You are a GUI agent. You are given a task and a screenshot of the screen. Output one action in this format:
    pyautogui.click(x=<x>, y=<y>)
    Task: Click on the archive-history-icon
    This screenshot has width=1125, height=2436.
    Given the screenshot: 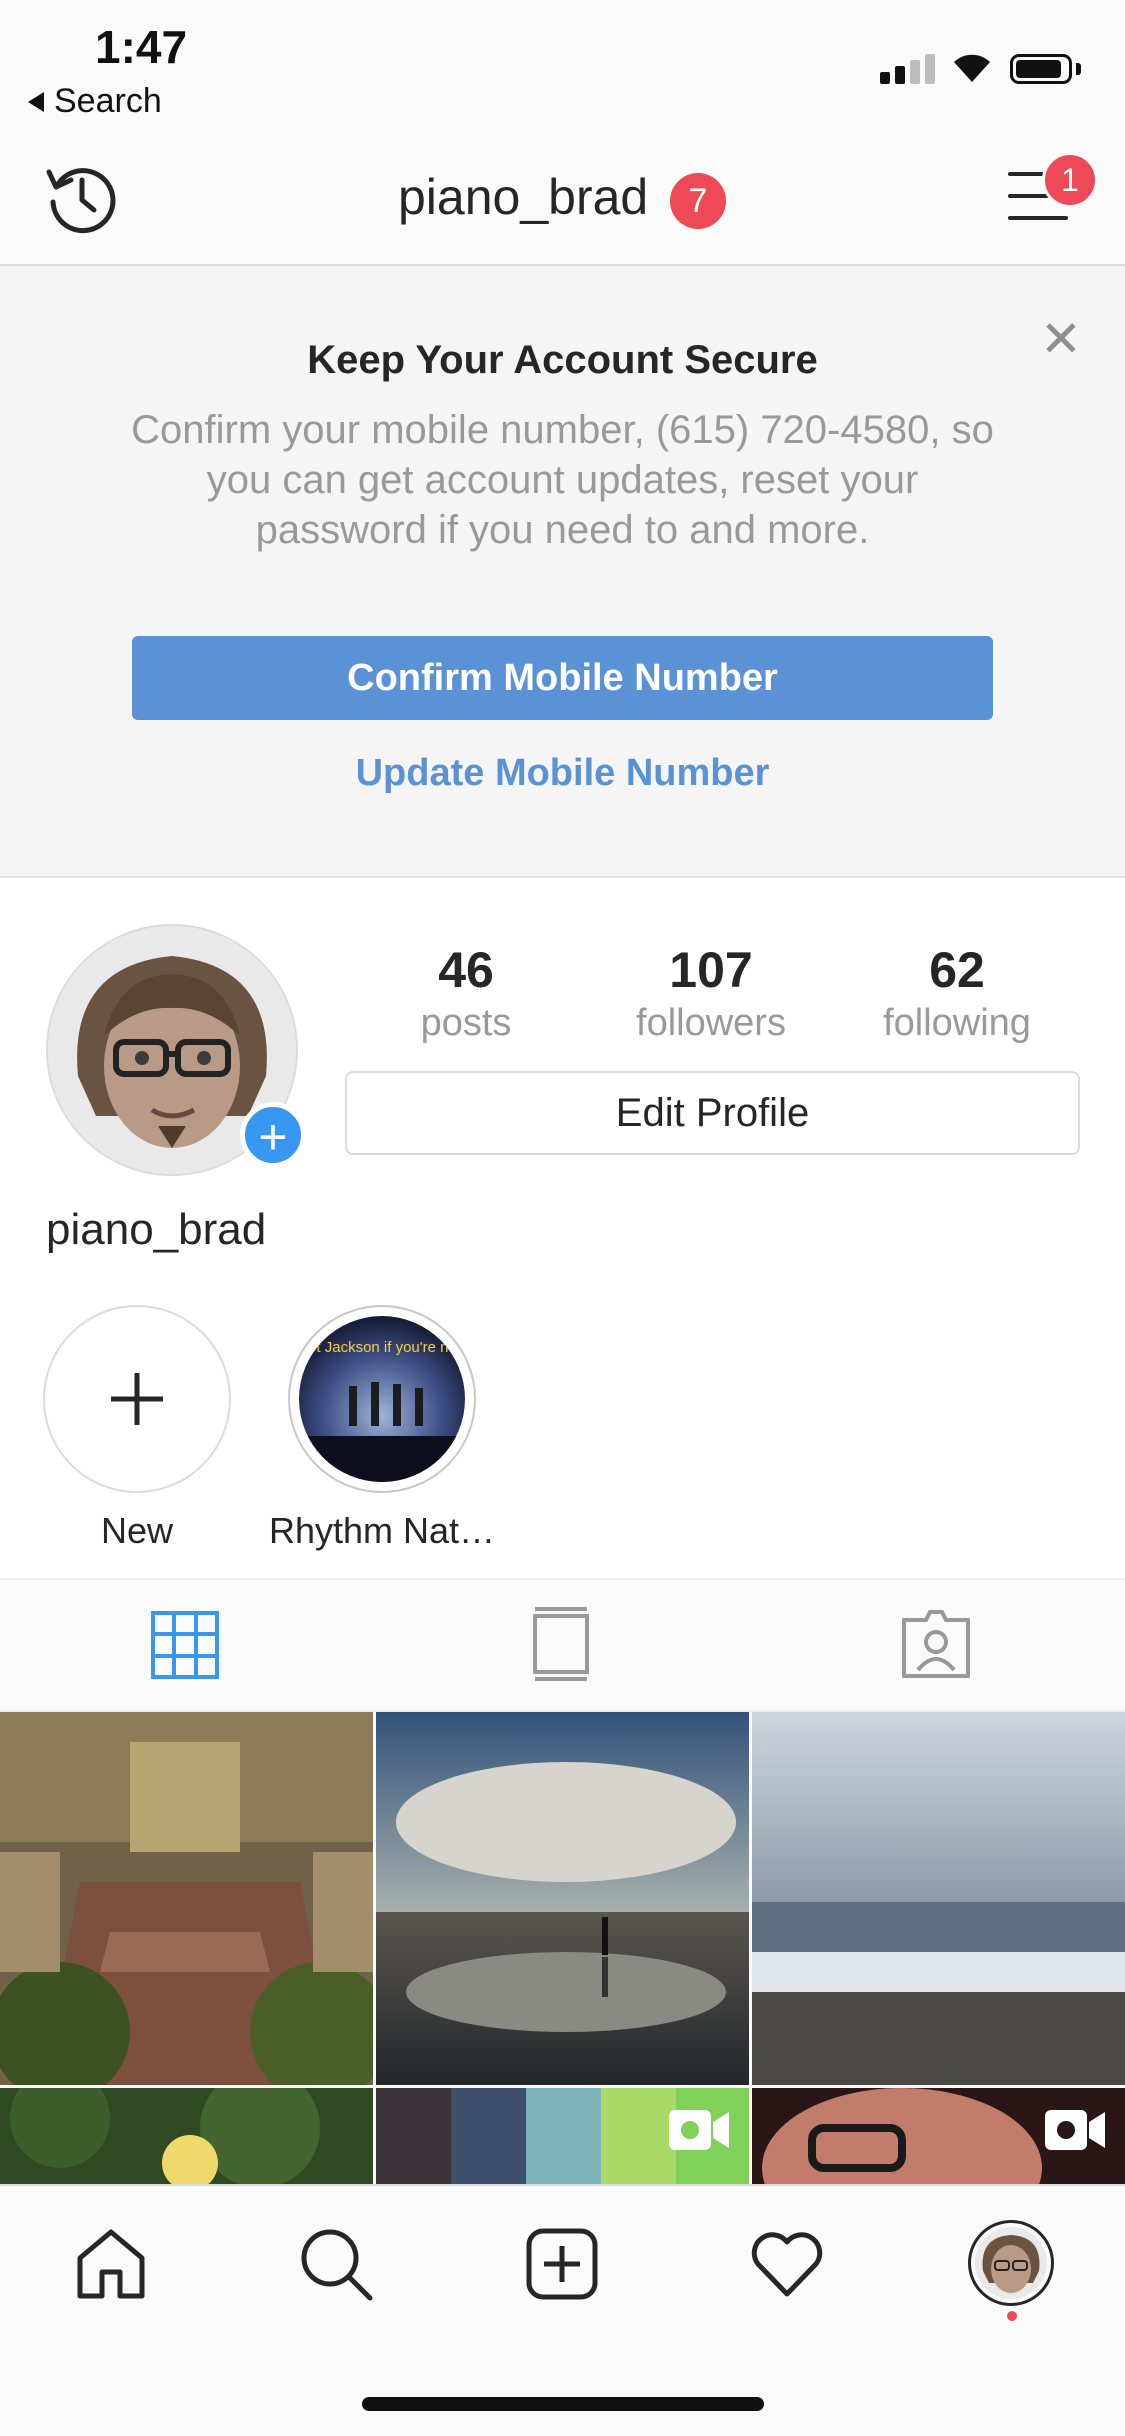 What is the action you would take?
    pyautogui.click(x=82, y=198)
    